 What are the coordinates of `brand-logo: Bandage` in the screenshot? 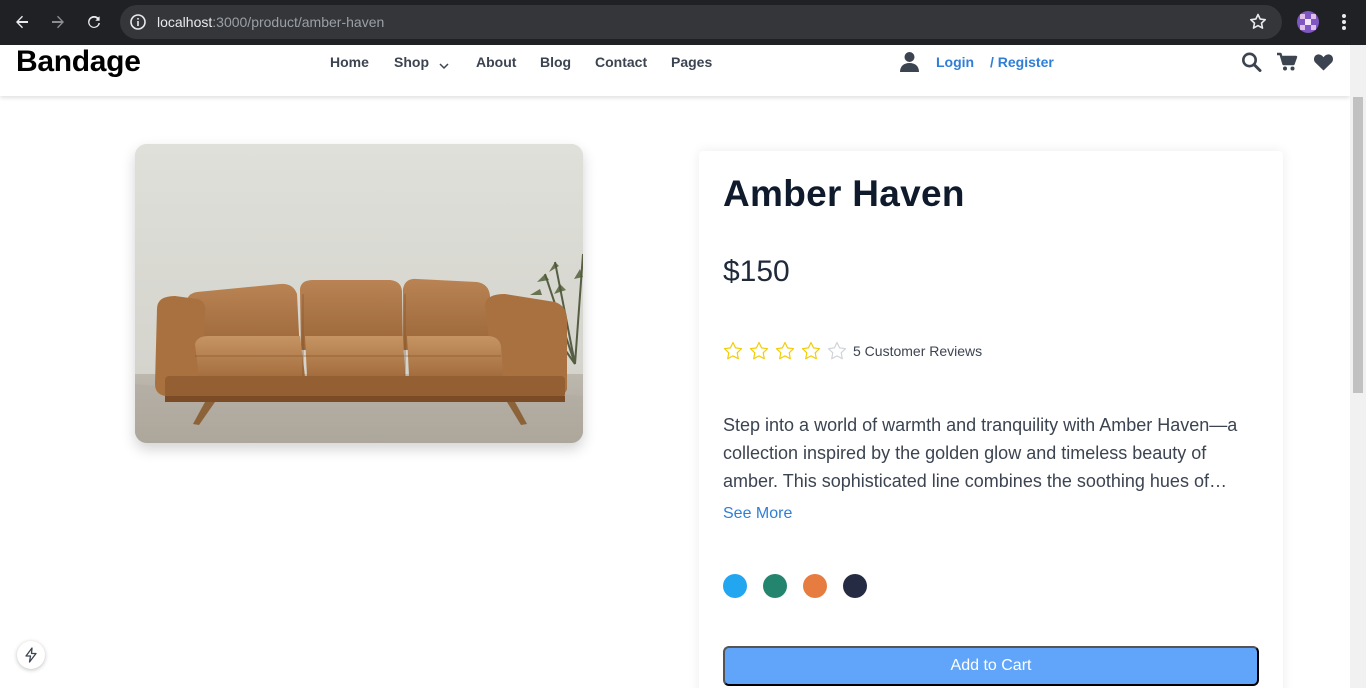 It's located at (78, 62).